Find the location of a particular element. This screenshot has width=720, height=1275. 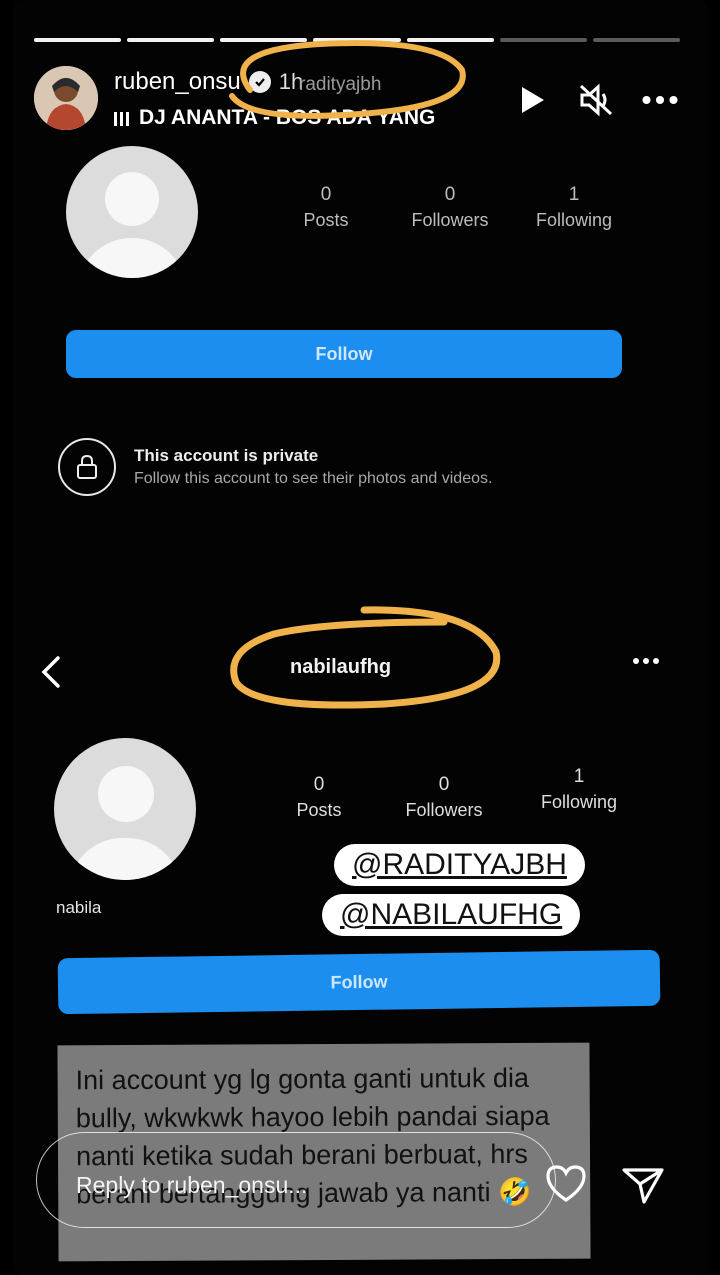

back-chevron-icon is located at coordinates (51, 672).